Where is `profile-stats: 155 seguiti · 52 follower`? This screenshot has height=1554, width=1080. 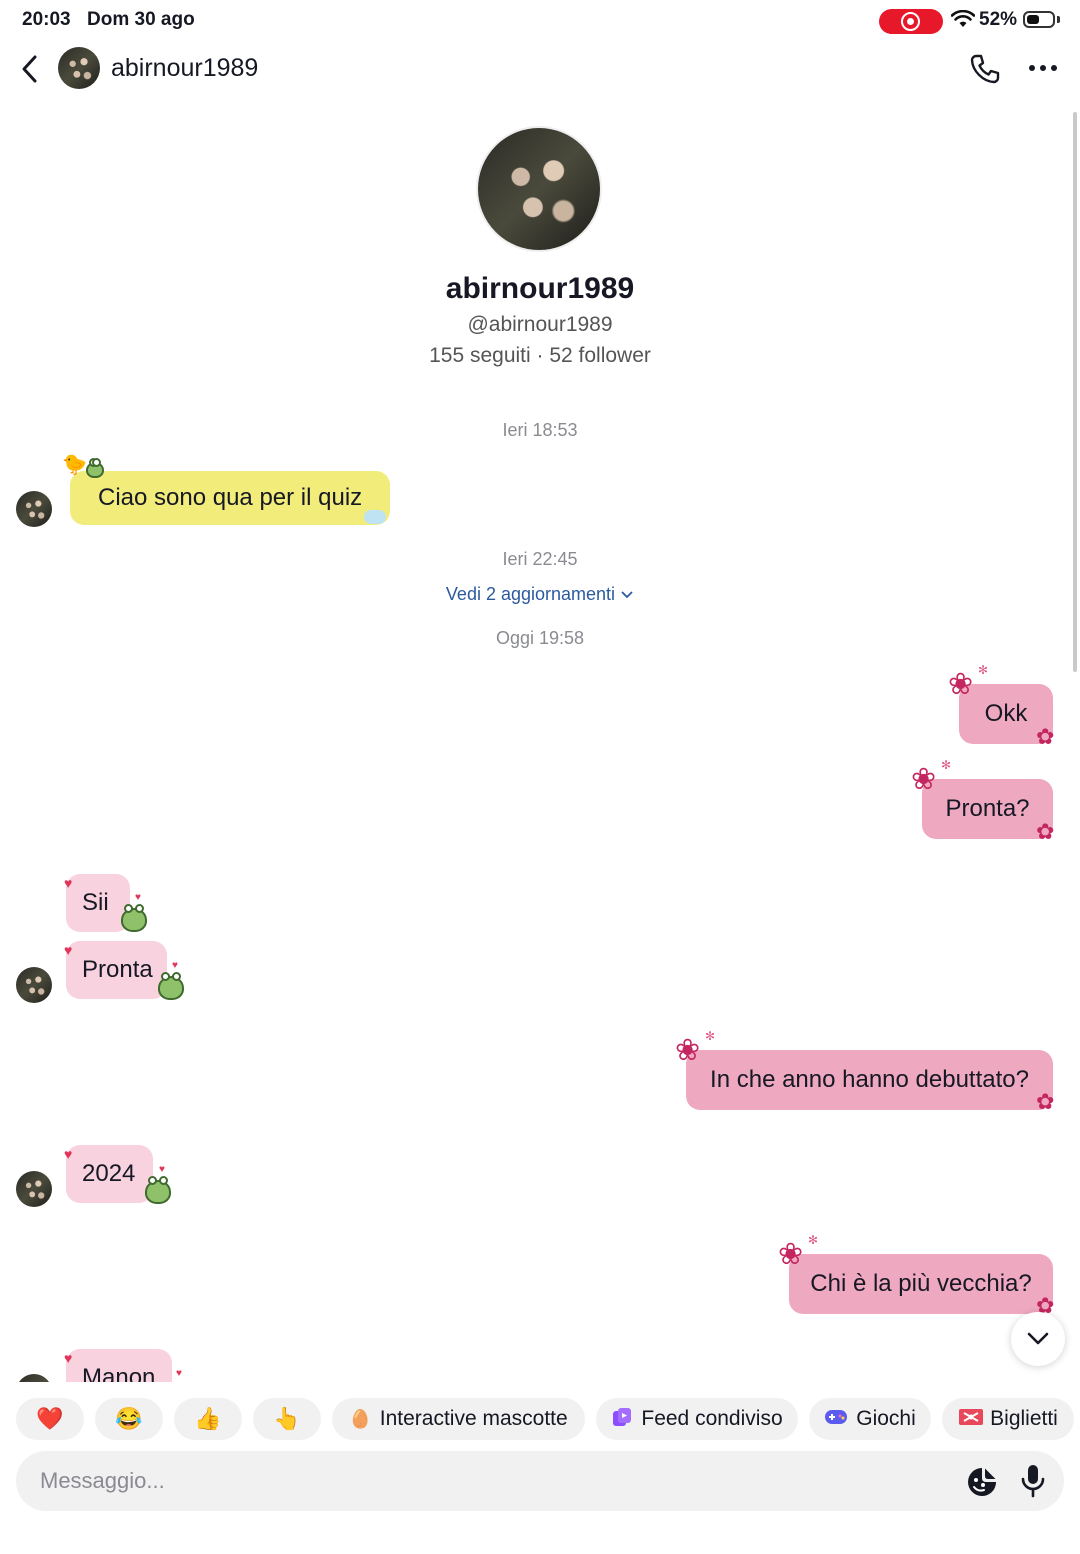 profile-stats: 155 seguiti · 52 follower is located at coordinates (540, 355).